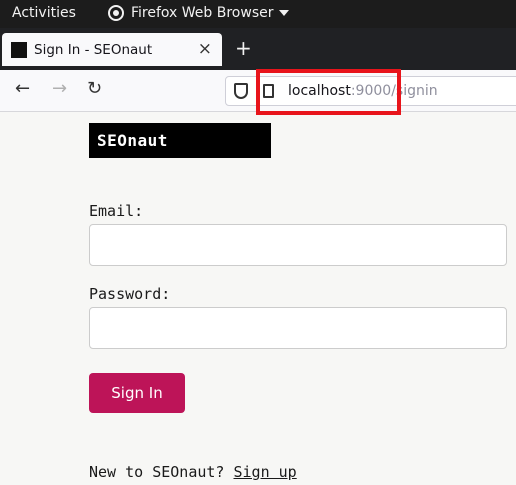 The image size is (516, 485). Describe the element at coordinates (180, 140) in the screenshot. I see `seonaut-logo: SEOnaut` at that location.